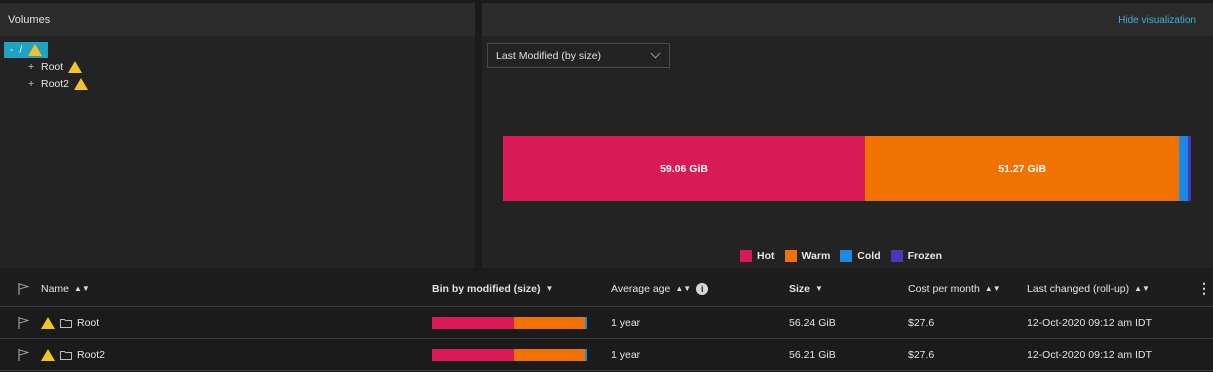  Describe the element at coordinates (1183, 168) in the screenshot. I see `bar-segment-cold` at that location.